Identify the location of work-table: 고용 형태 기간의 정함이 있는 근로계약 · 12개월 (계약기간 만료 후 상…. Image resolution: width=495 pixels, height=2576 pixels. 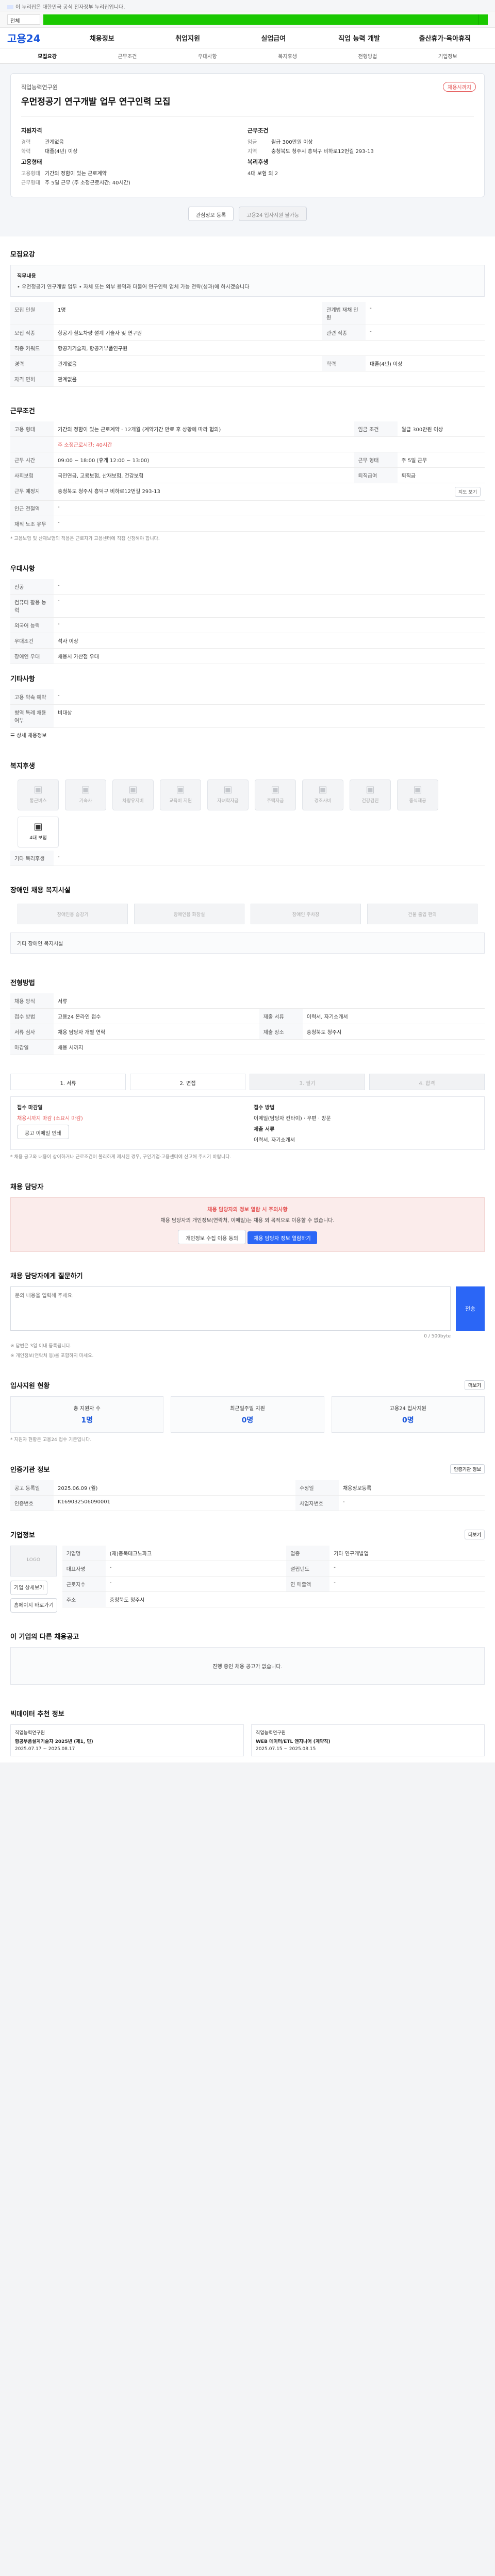
(247, 476).